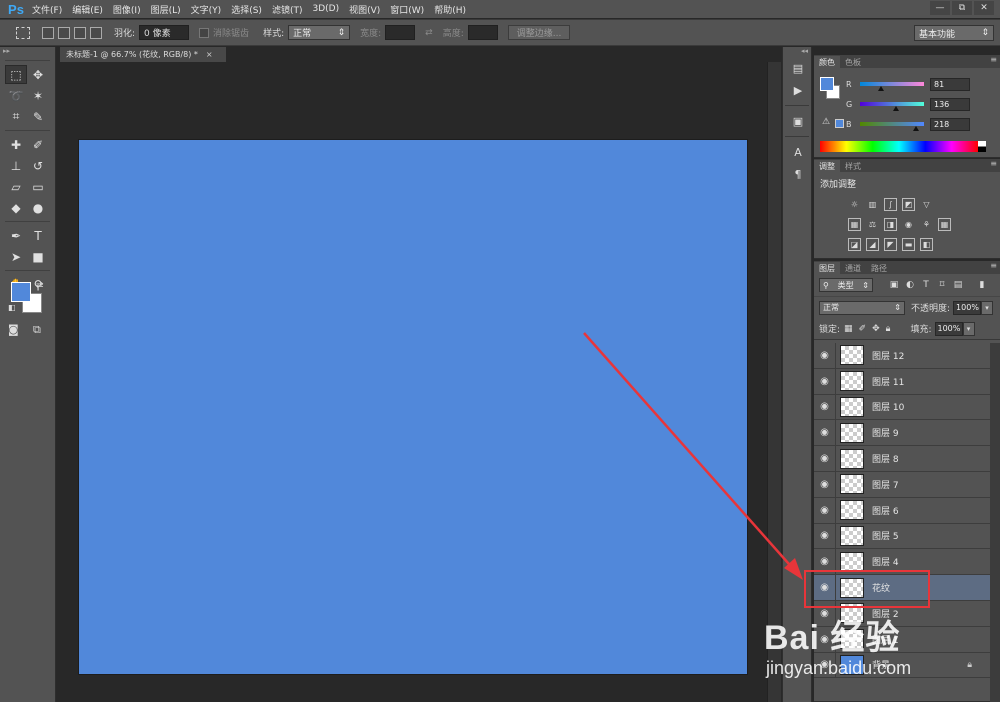 The height and width of the screenshot is (702, 1000). What do you see at coordinates (38, 95) in the screenshot?
I see `magic-wand-tool-icon: ✶` at bounding box center [38, 95].